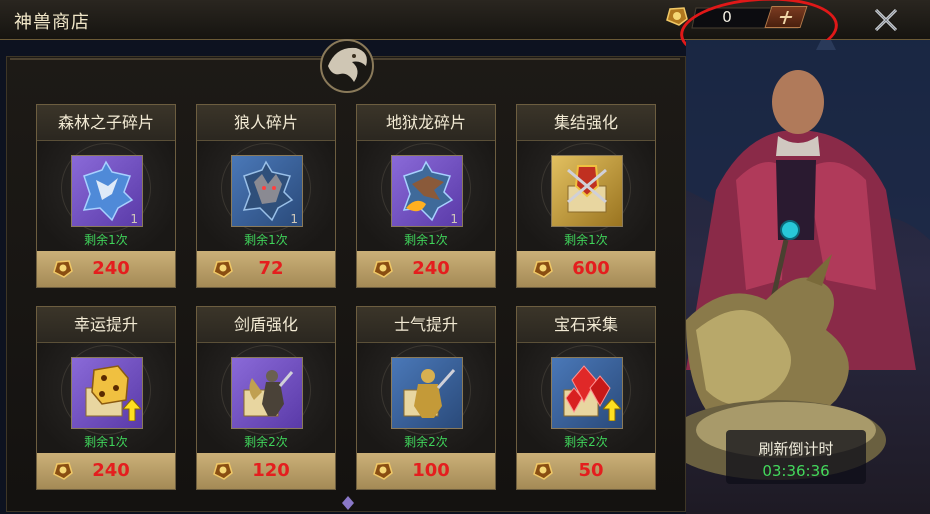 This screenshot has height=514, width=930. I want to click on diamond-marker-icon, so click(348, 503).